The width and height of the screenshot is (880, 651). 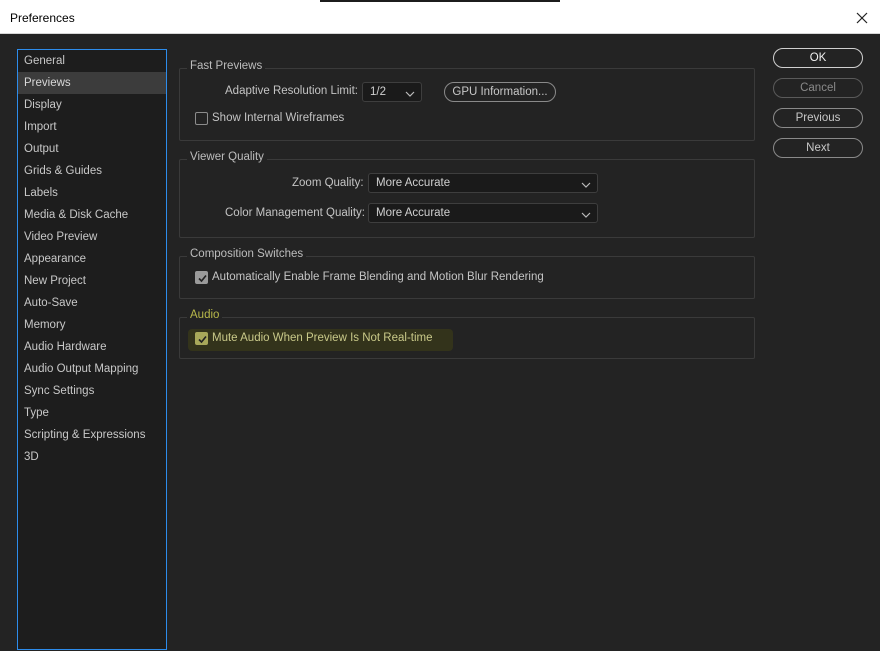 I want to click on sidebar-item-scripting-expressions: Scripting & Expressions, so click(x=92, y=435).